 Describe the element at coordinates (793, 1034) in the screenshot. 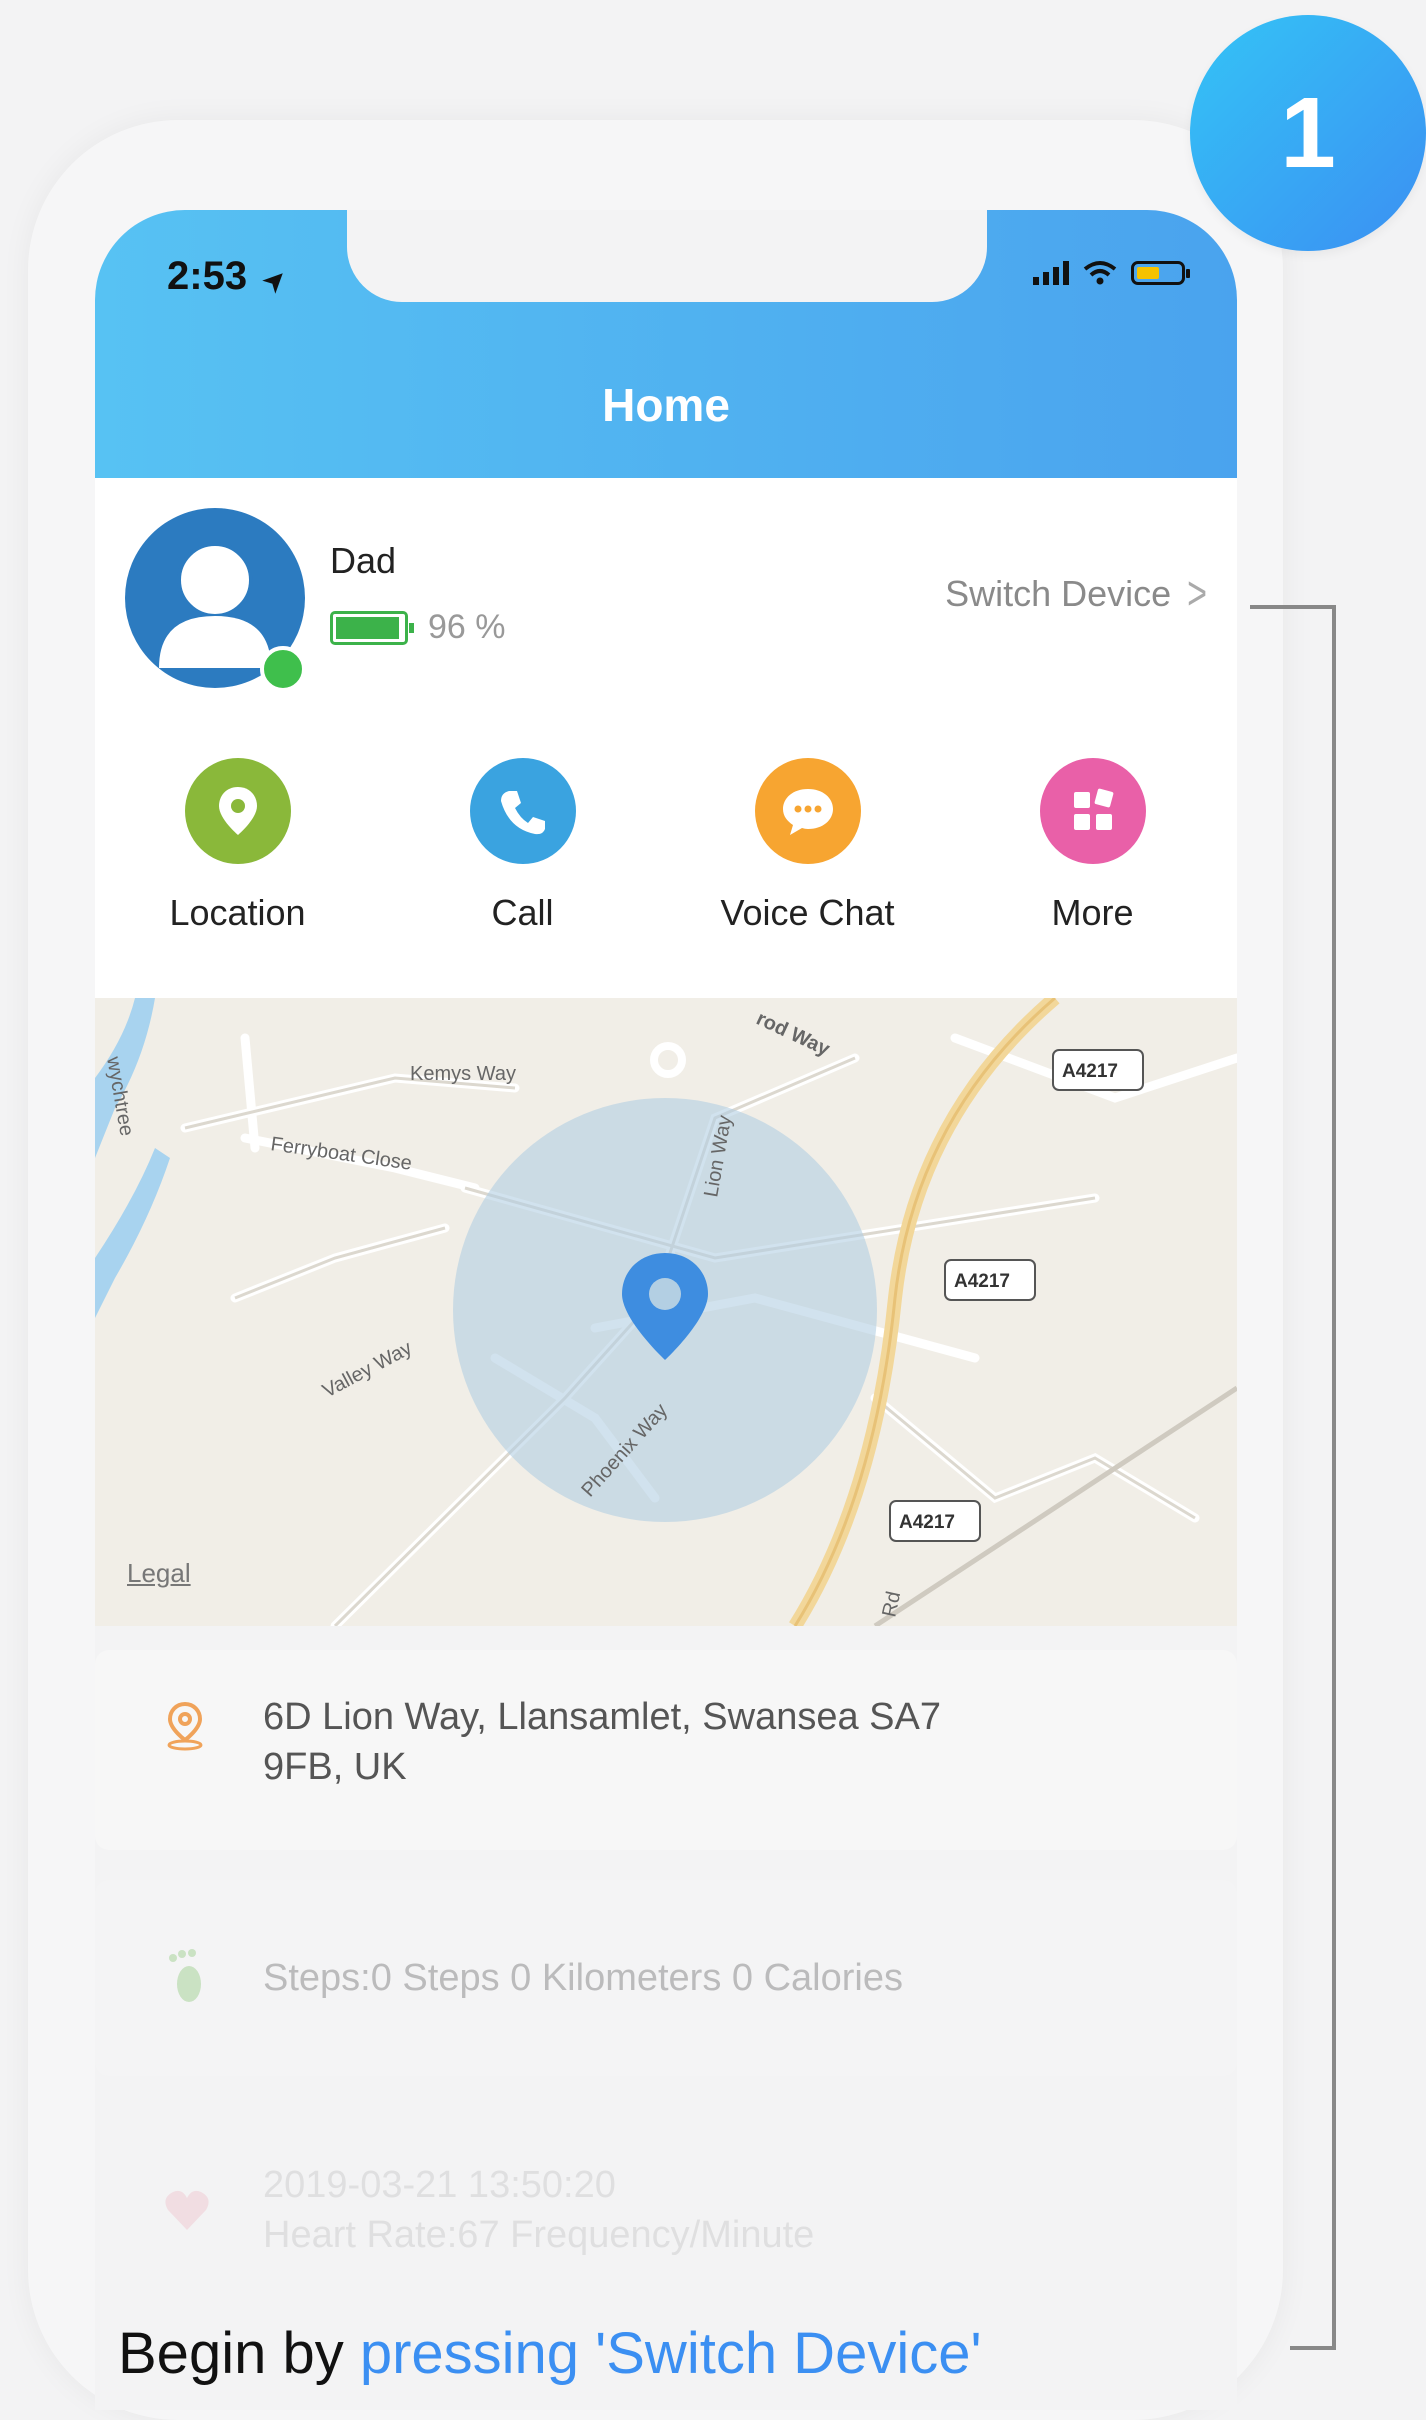

I see `map-street-label: rod Way` at that location.